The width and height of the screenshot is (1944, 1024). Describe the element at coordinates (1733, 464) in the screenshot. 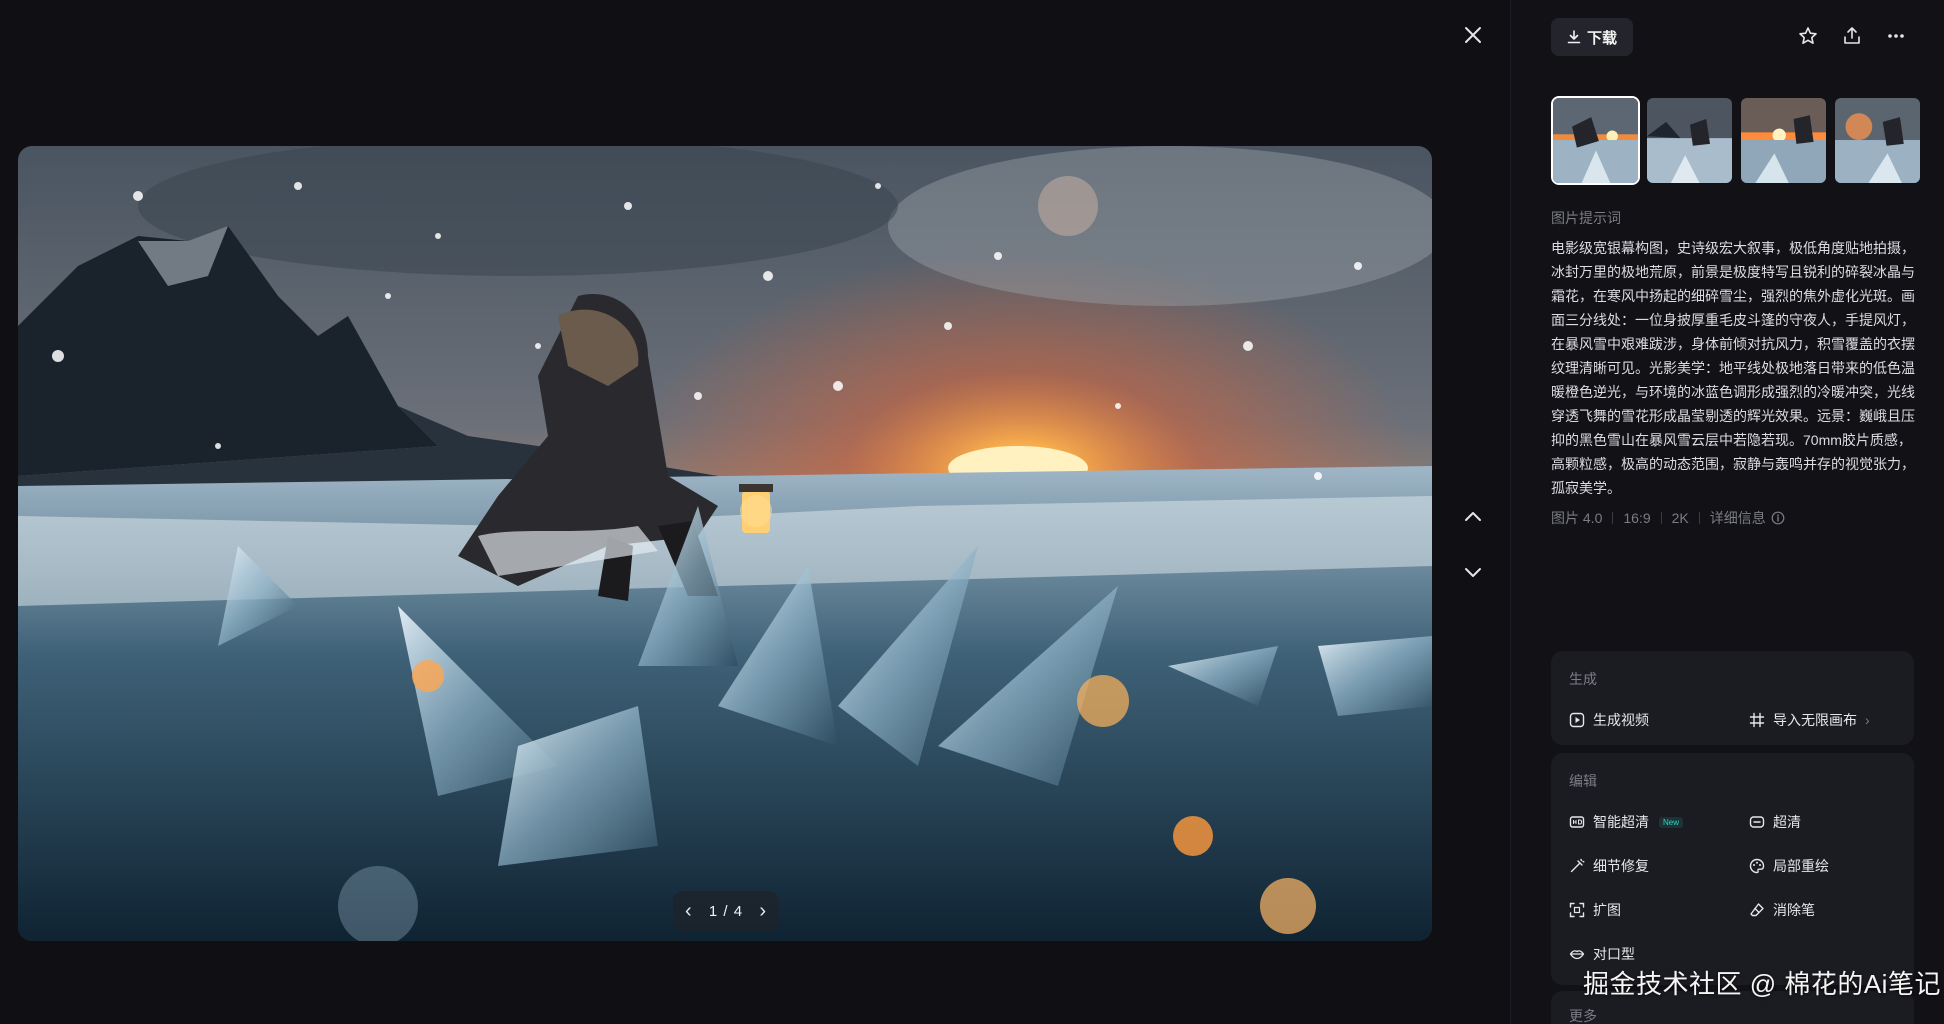

I see `prompt-line: 高颗粒感，极高的动态范围，寂静与轰鸣并存的视觉张力，` at that location.